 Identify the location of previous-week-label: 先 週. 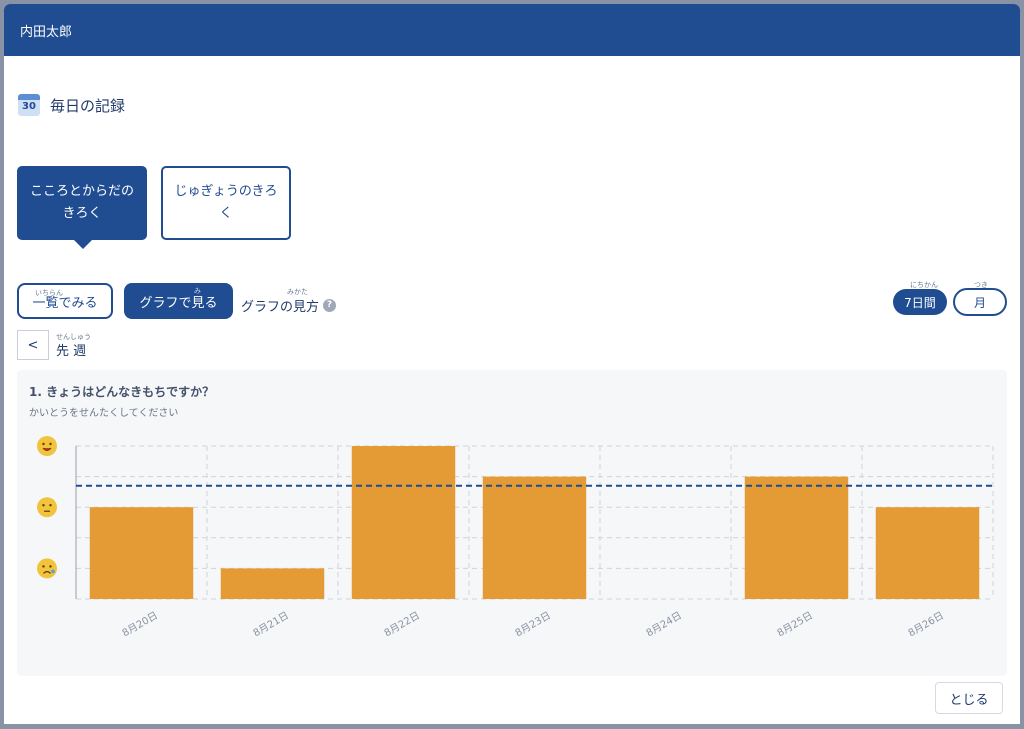
(71, 351).